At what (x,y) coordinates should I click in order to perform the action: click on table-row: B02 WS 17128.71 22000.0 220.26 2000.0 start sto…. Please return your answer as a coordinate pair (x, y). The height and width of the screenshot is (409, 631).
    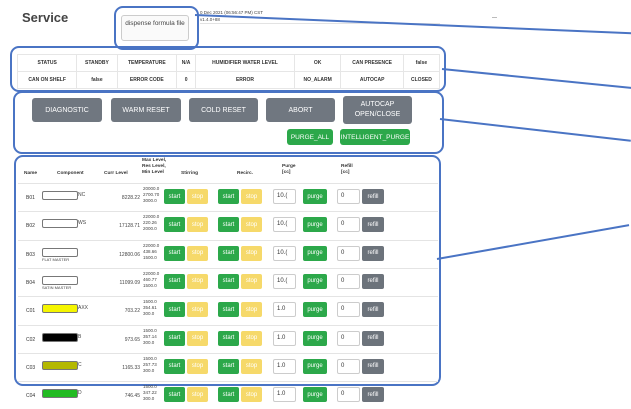
    Looking at the image, I should click on (228, 225).